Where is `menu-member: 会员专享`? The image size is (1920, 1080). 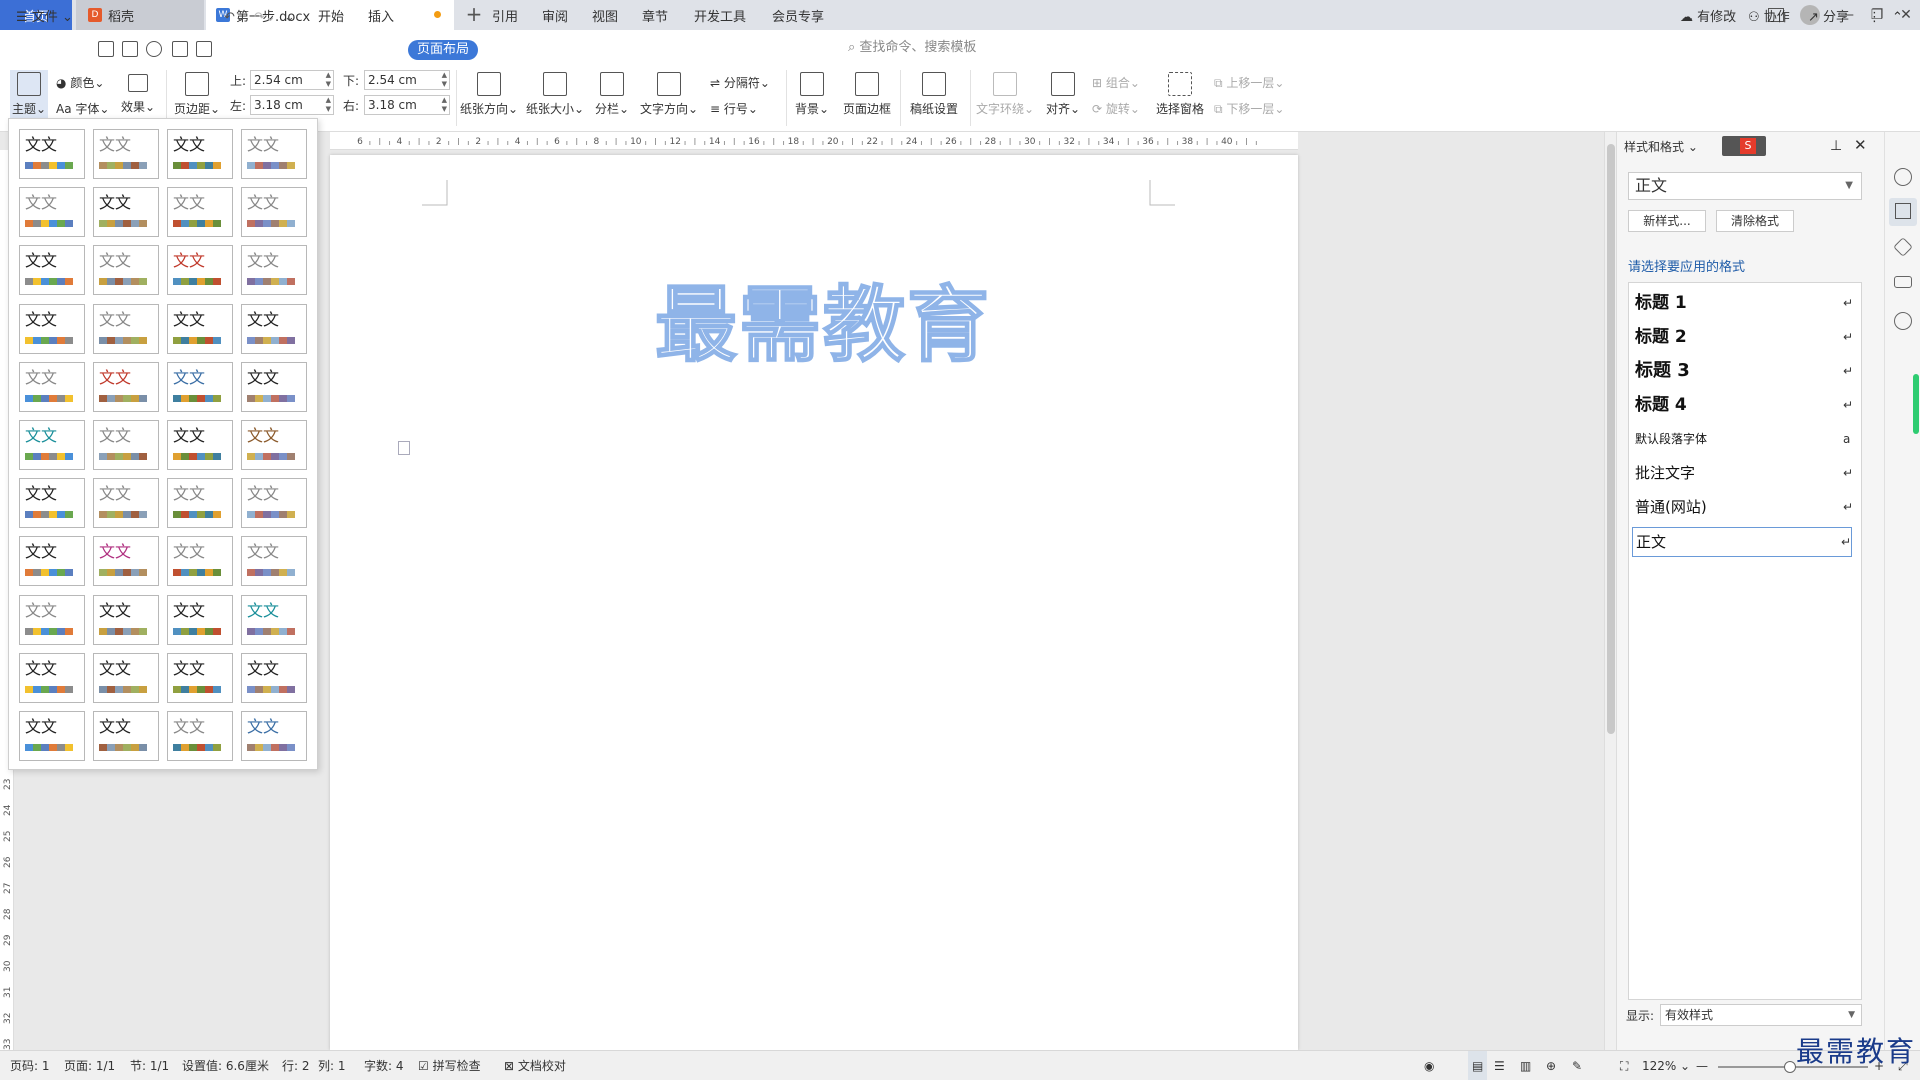
menu-member: 会员专享 is located at coordinates (798, 18).